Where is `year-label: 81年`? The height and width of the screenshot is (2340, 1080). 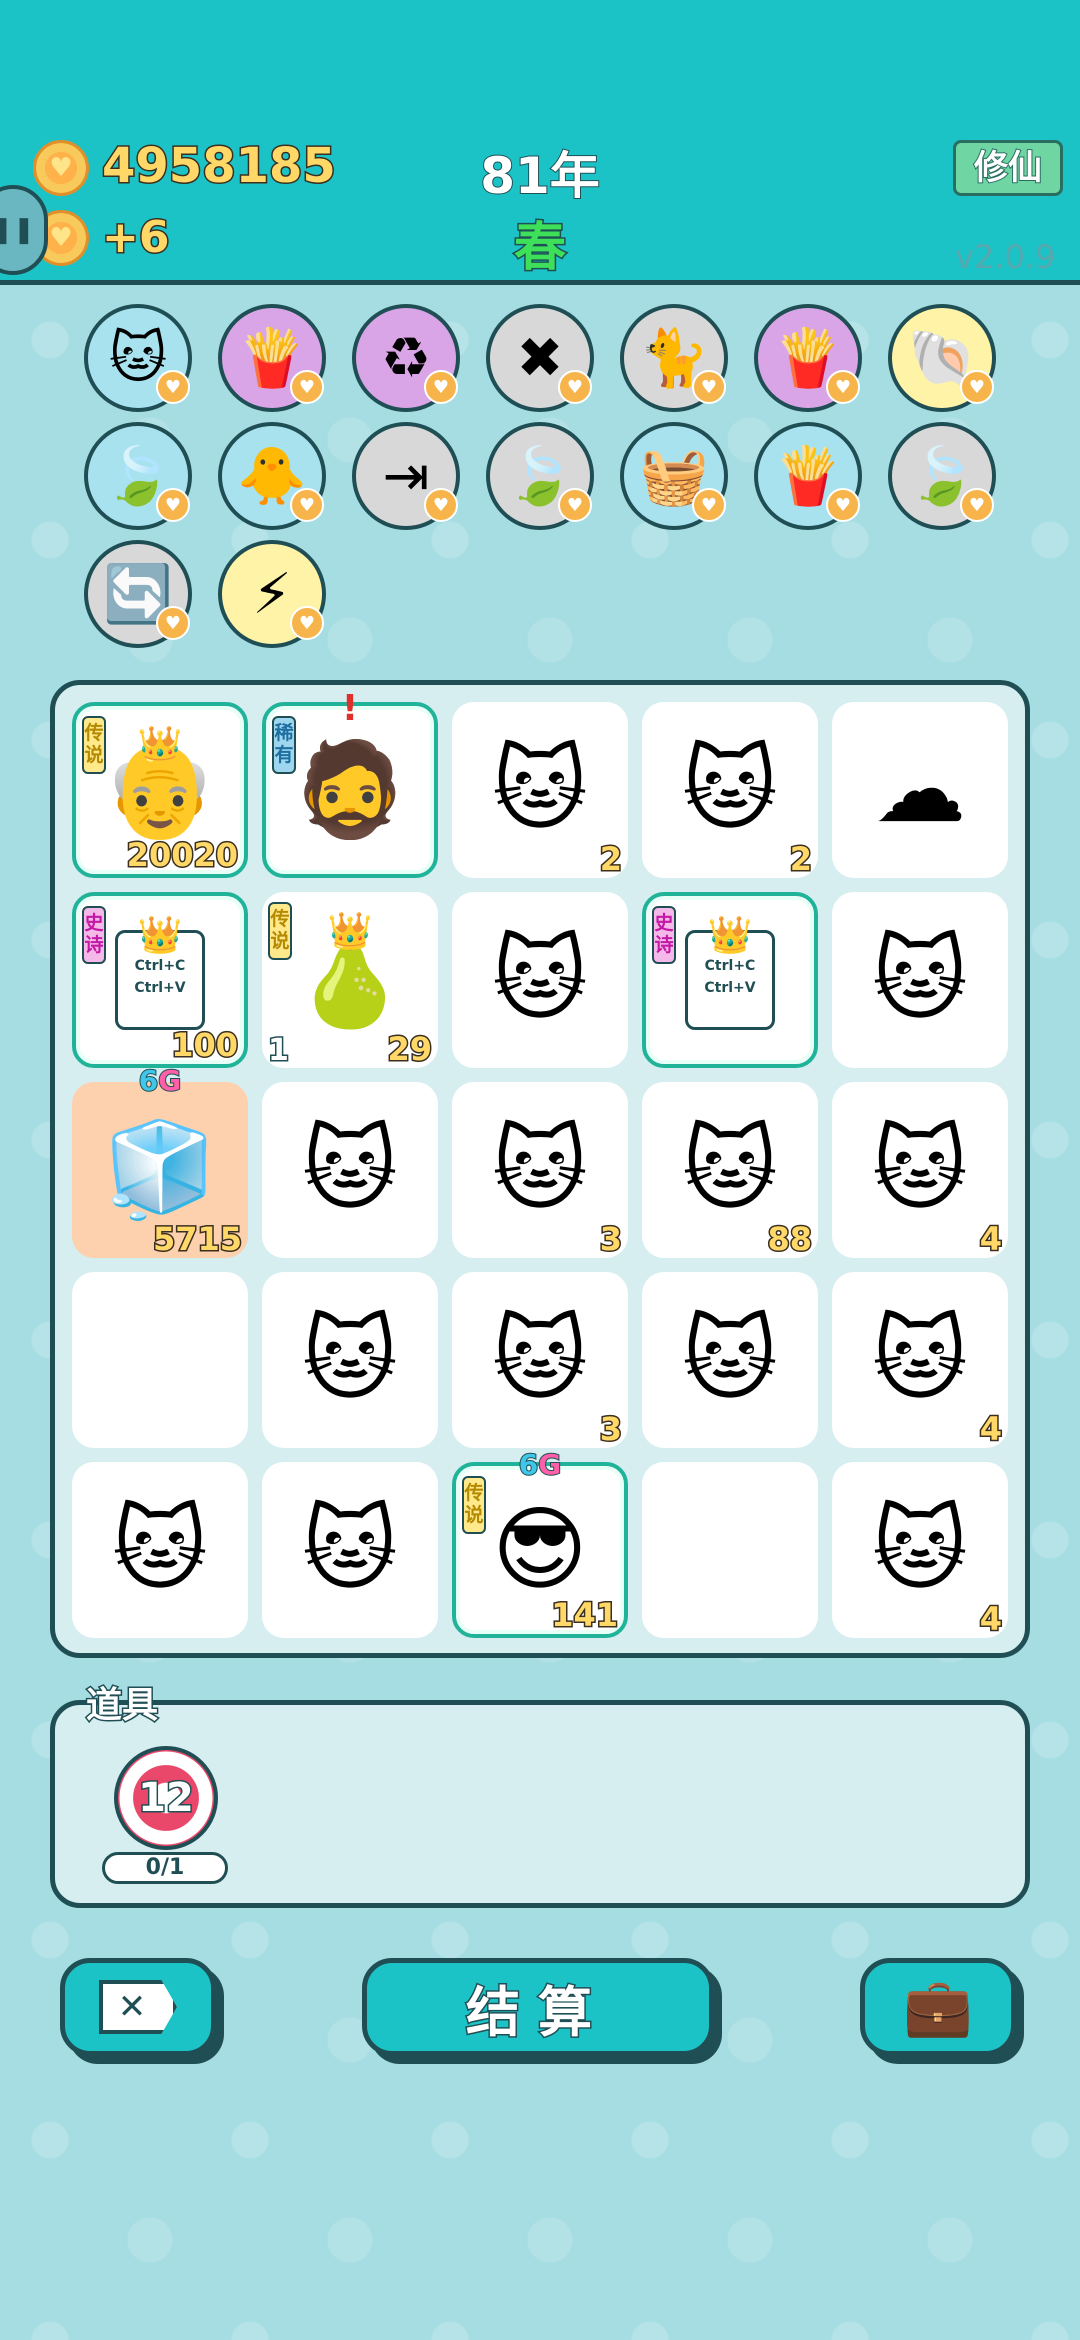
year-label: 81年 is located at coordinates (540, 176).